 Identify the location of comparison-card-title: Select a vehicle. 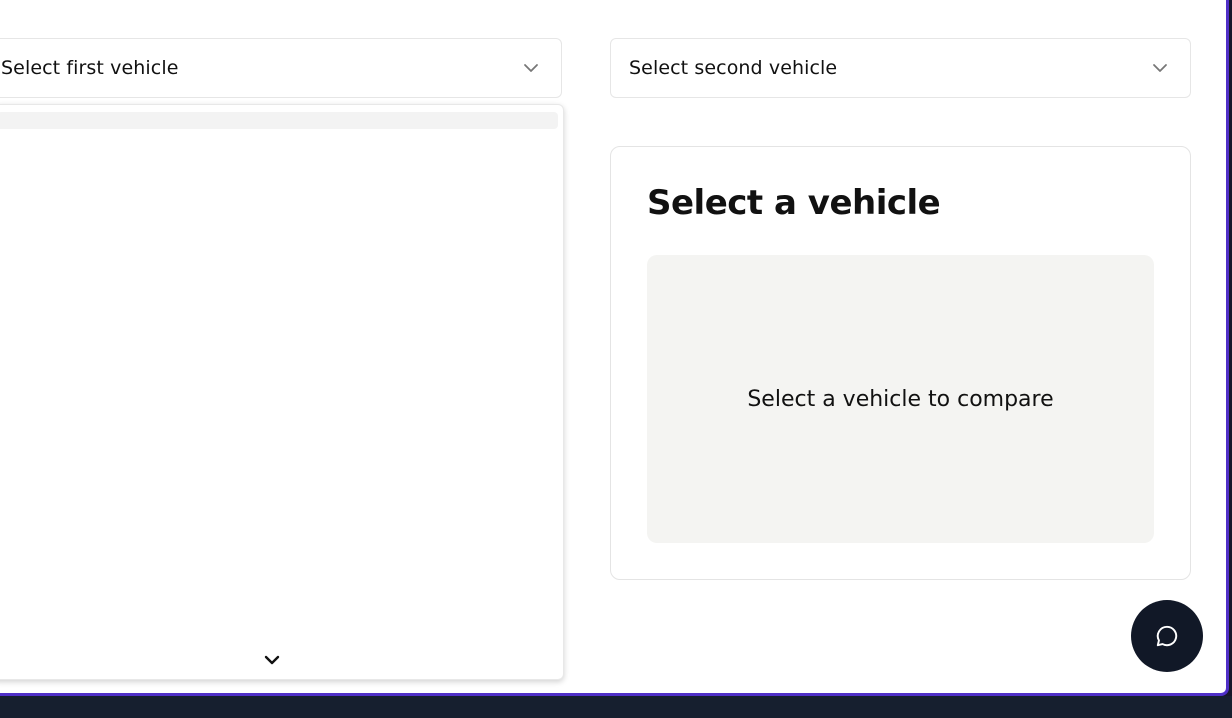
(794, 203).